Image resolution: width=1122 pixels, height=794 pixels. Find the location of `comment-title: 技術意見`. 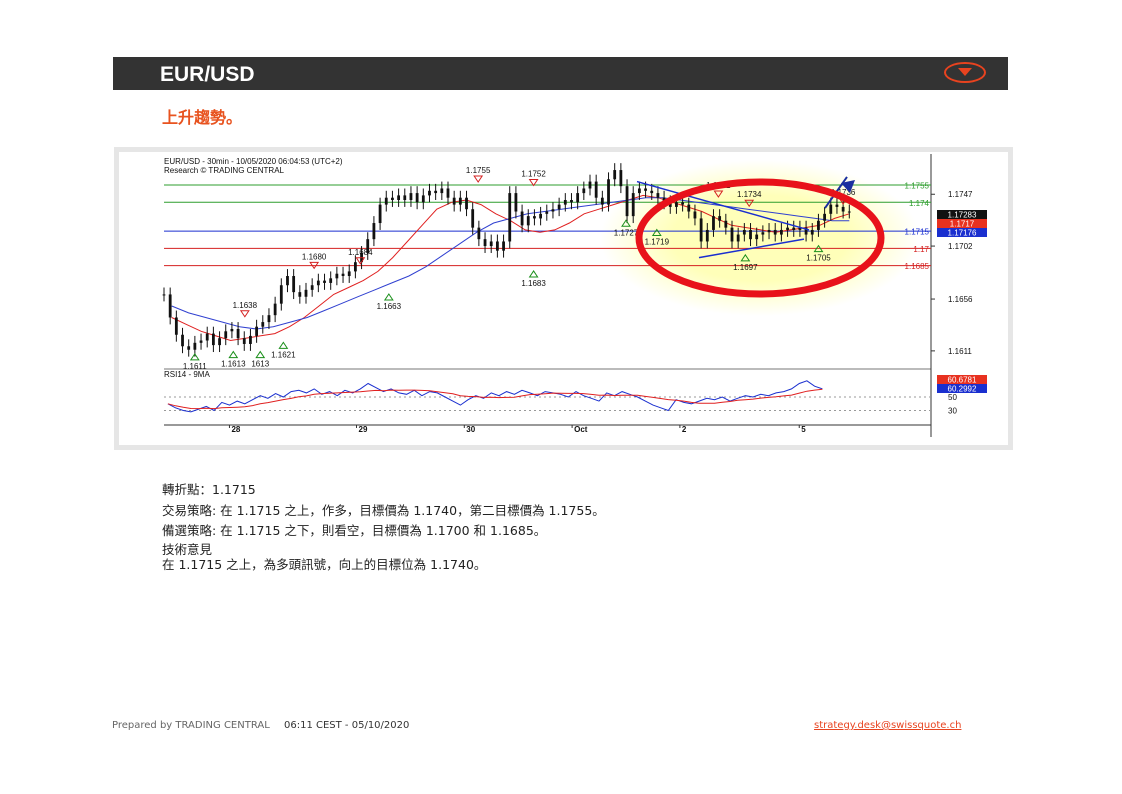

comment-title: 技術意見 is located at coordinates (187, 549).